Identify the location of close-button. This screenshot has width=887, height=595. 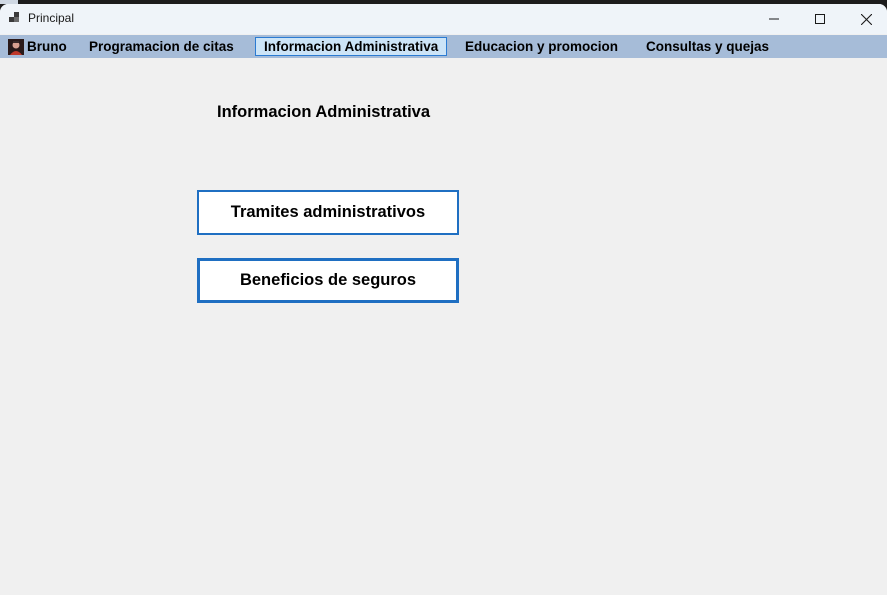
(865, 19).